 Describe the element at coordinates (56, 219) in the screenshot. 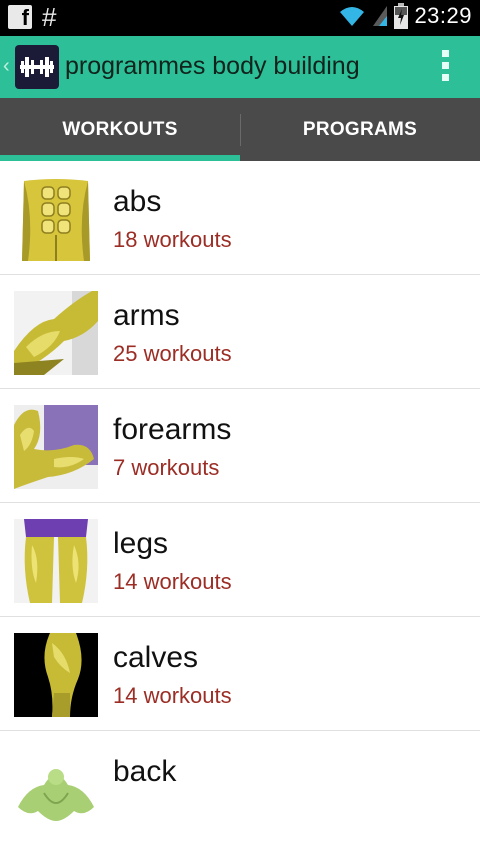

I see `abs-muscle-image` at that location.